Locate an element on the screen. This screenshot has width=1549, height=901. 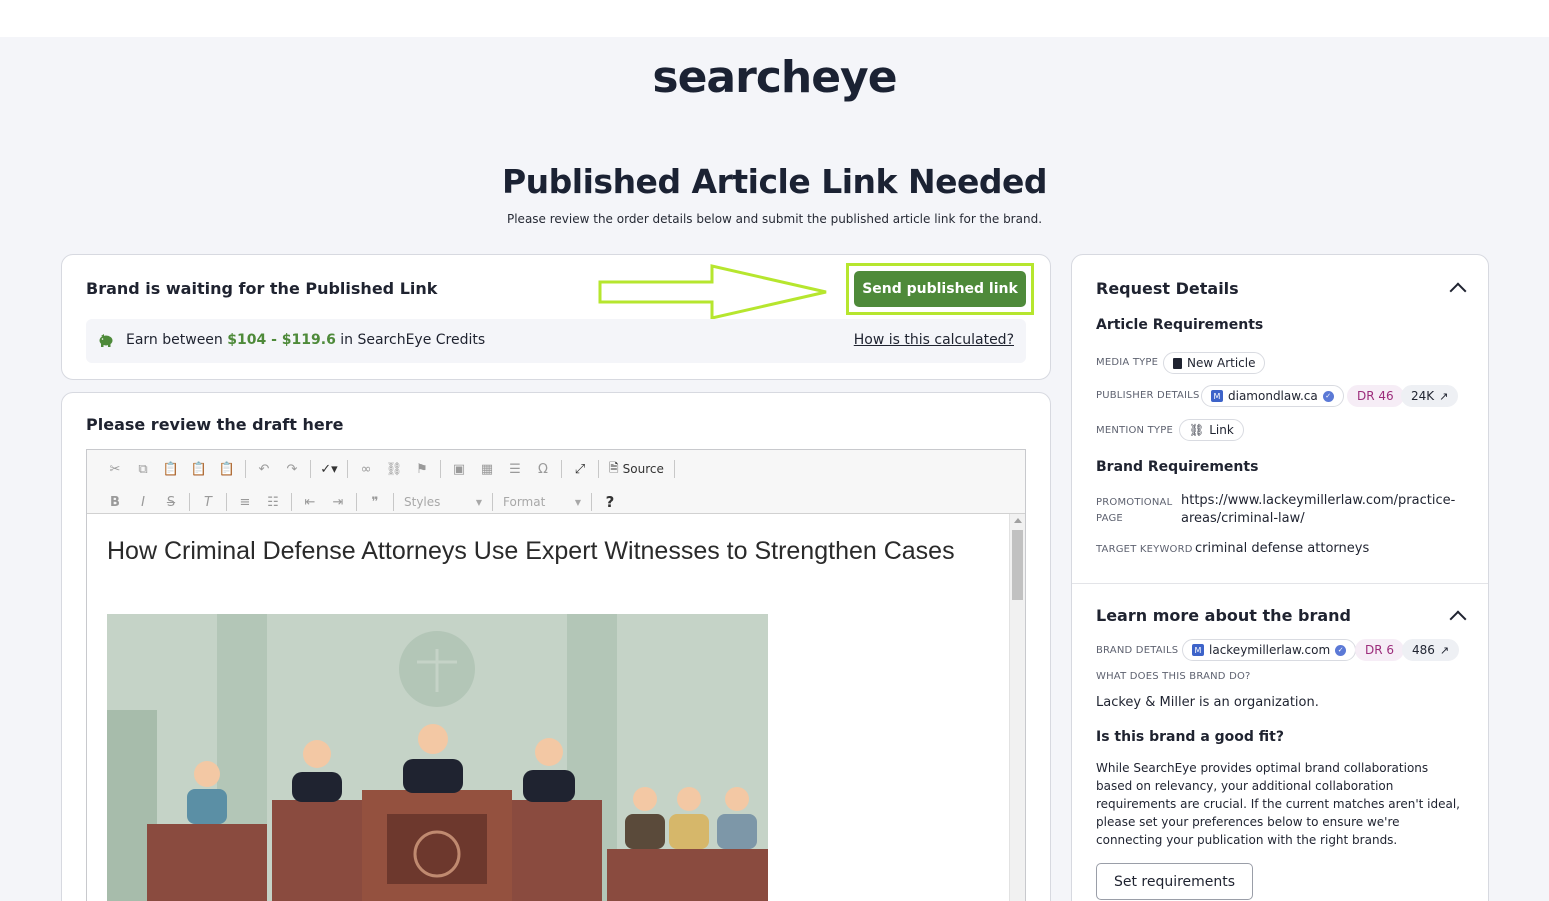
brand-traffic-chip: 486 ↗ is located at coordinates (1431, 650).